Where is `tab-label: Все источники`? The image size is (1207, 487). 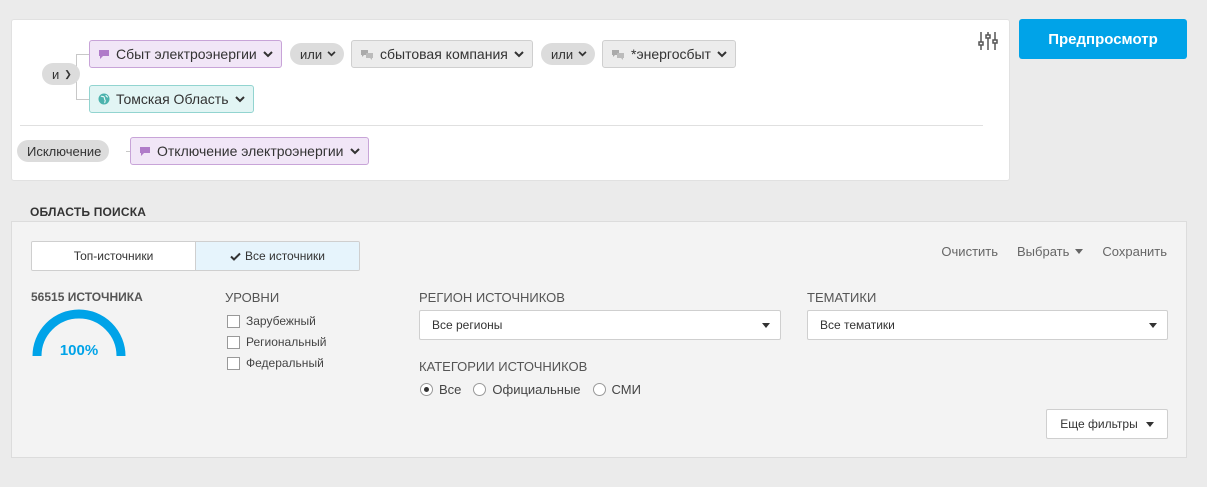
tab-label: Все источники is located at coordinates (285, 256).